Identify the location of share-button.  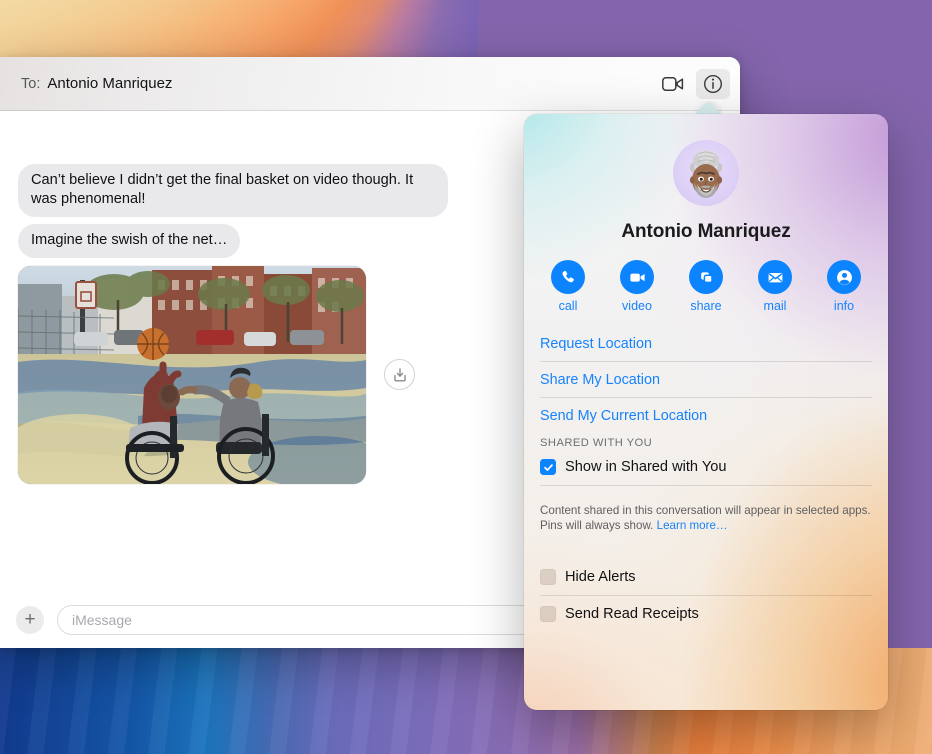
(706, 277).